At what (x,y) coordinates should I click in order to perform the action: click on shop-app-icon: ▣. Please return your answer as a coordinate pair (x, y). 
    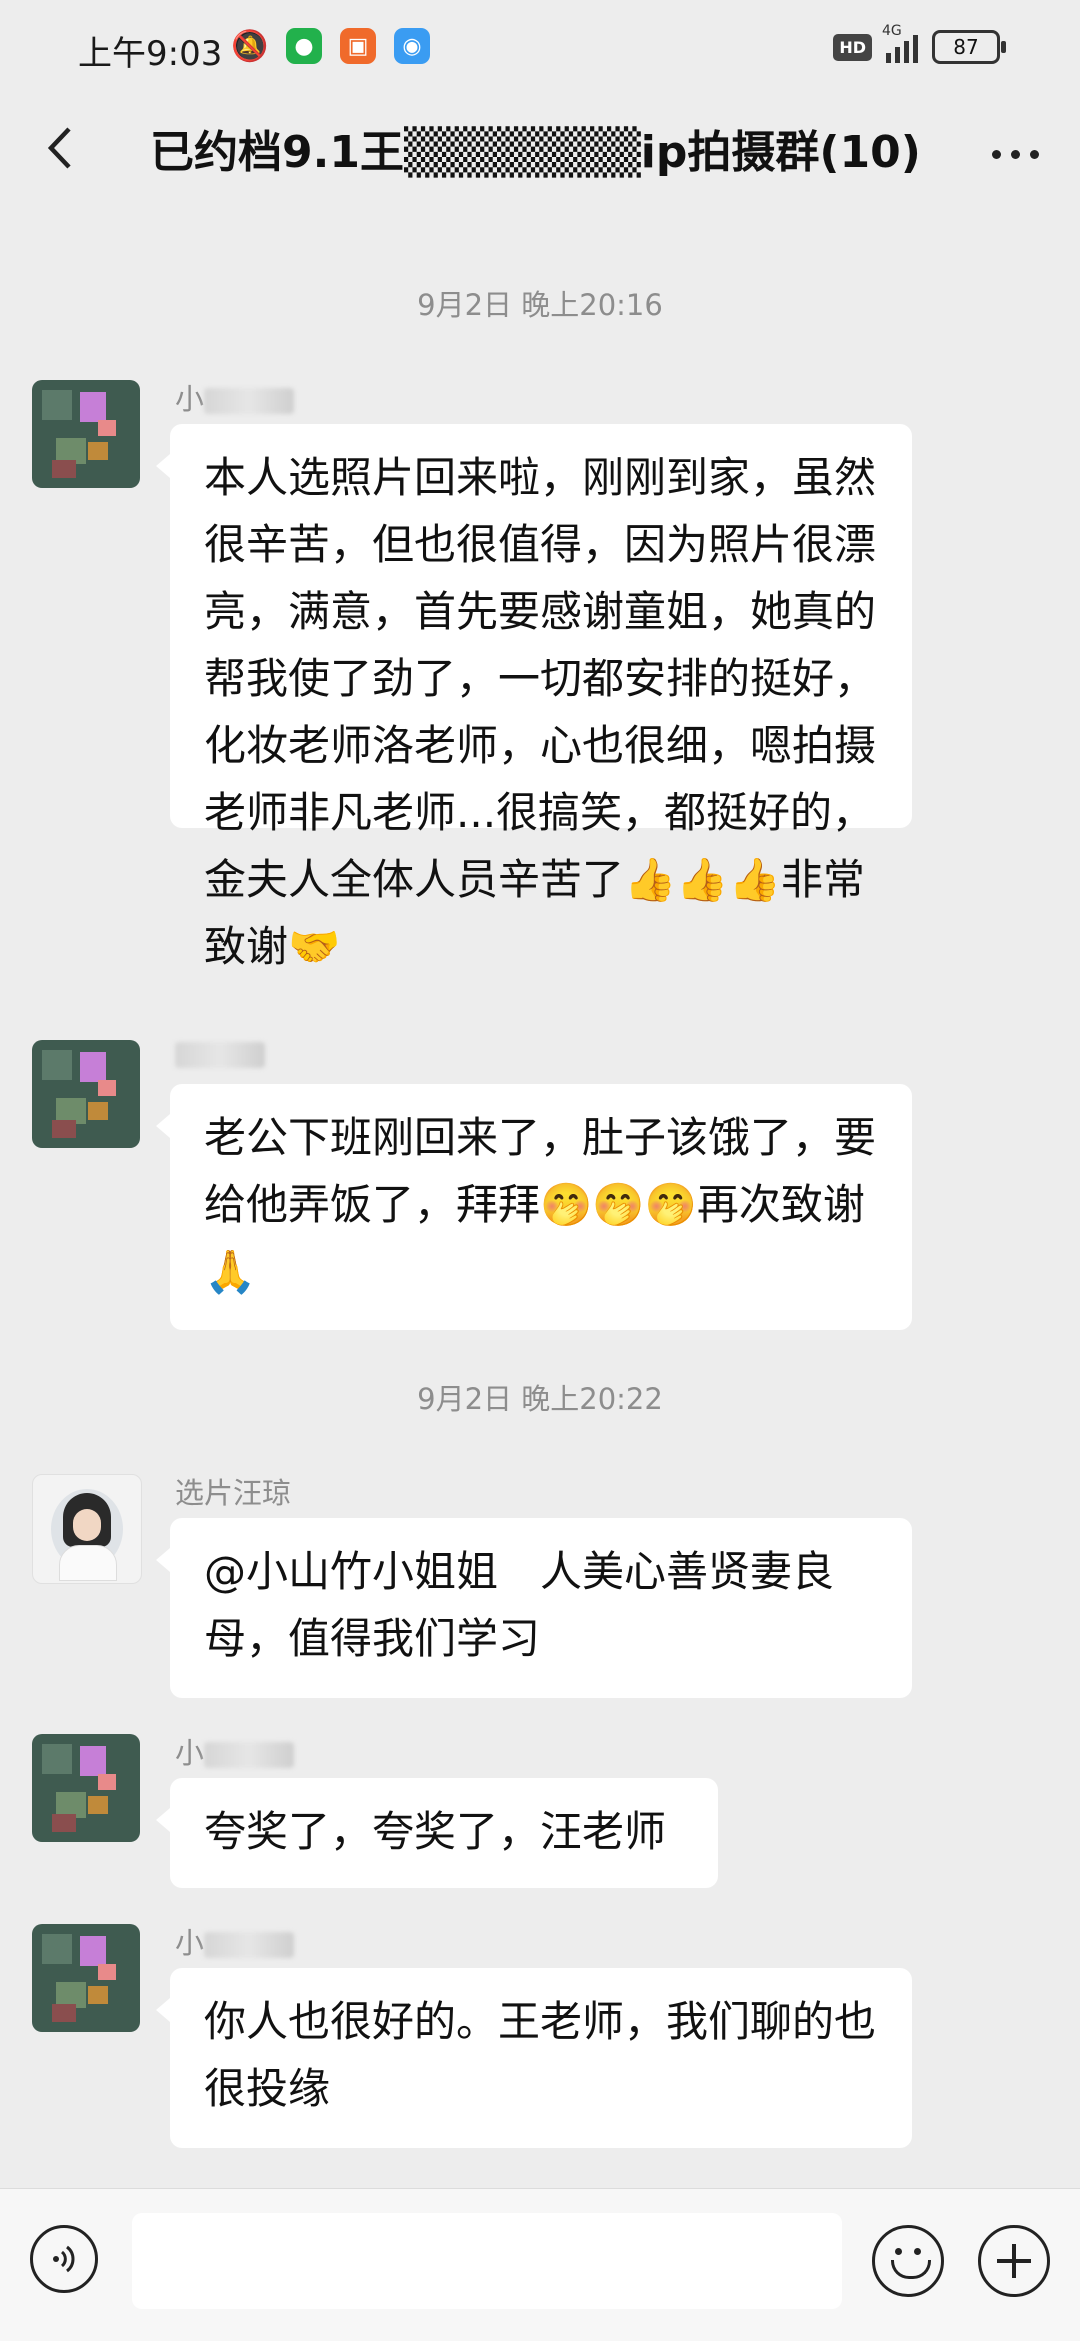
    Looking at the image, I should click on (358, 46).